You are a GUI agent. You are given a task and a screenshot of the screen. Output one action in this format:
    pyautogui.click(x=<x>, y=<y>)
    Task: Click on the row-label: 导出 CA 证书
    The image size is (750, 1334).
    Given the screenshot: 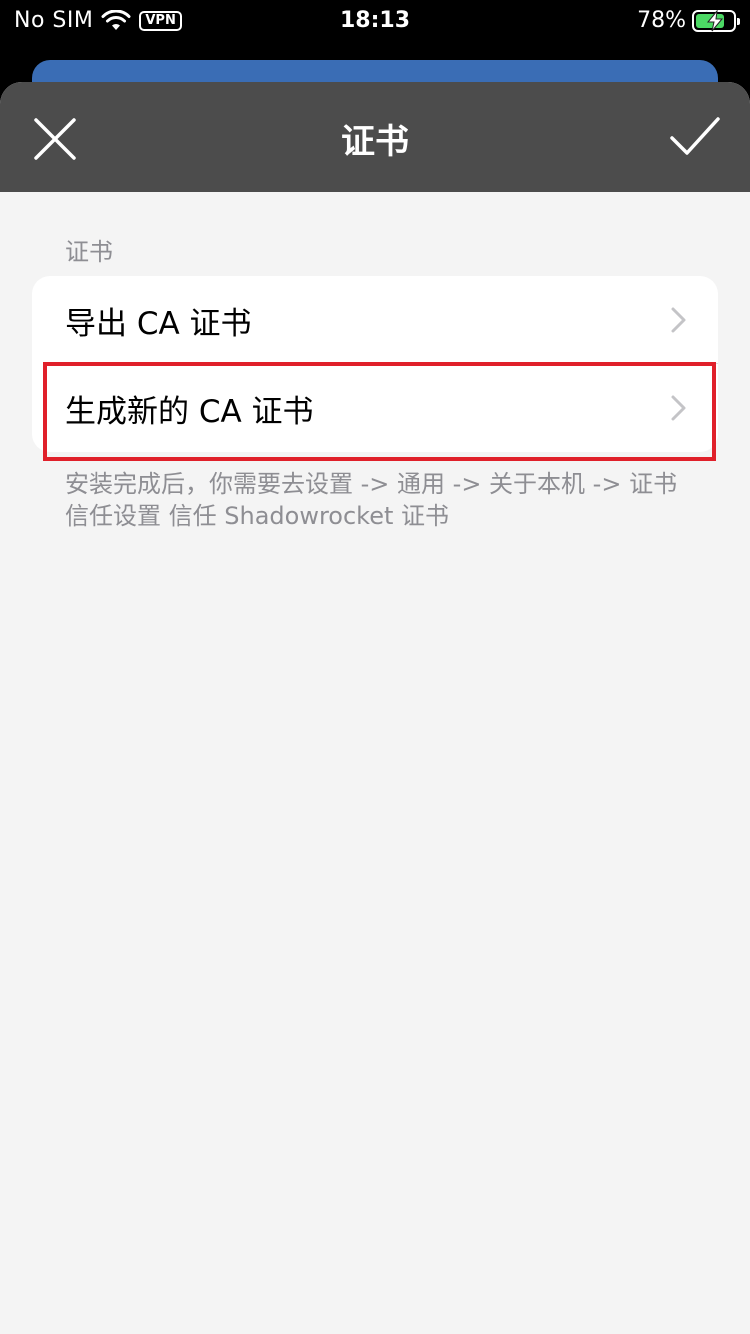 What is the action you would take?
    pyautogui.click(x=158, y=323)
    